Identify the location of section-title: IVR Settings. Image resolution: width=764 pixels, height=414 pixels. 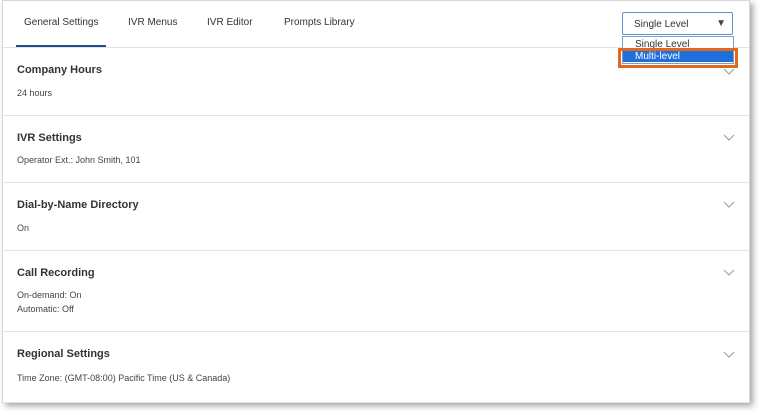
(49, 138).